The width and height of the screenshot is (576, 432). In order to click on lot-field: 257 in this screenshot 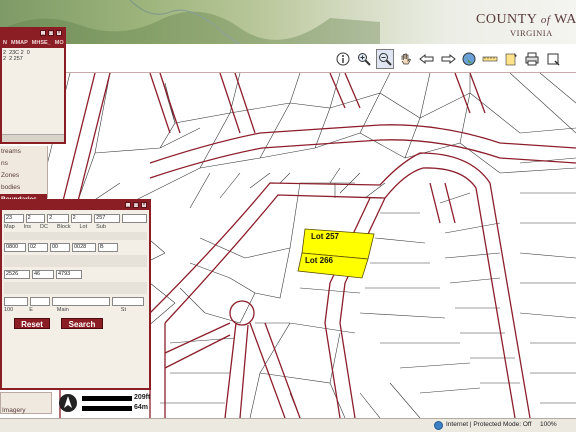, I will do `click(107, 218)`.